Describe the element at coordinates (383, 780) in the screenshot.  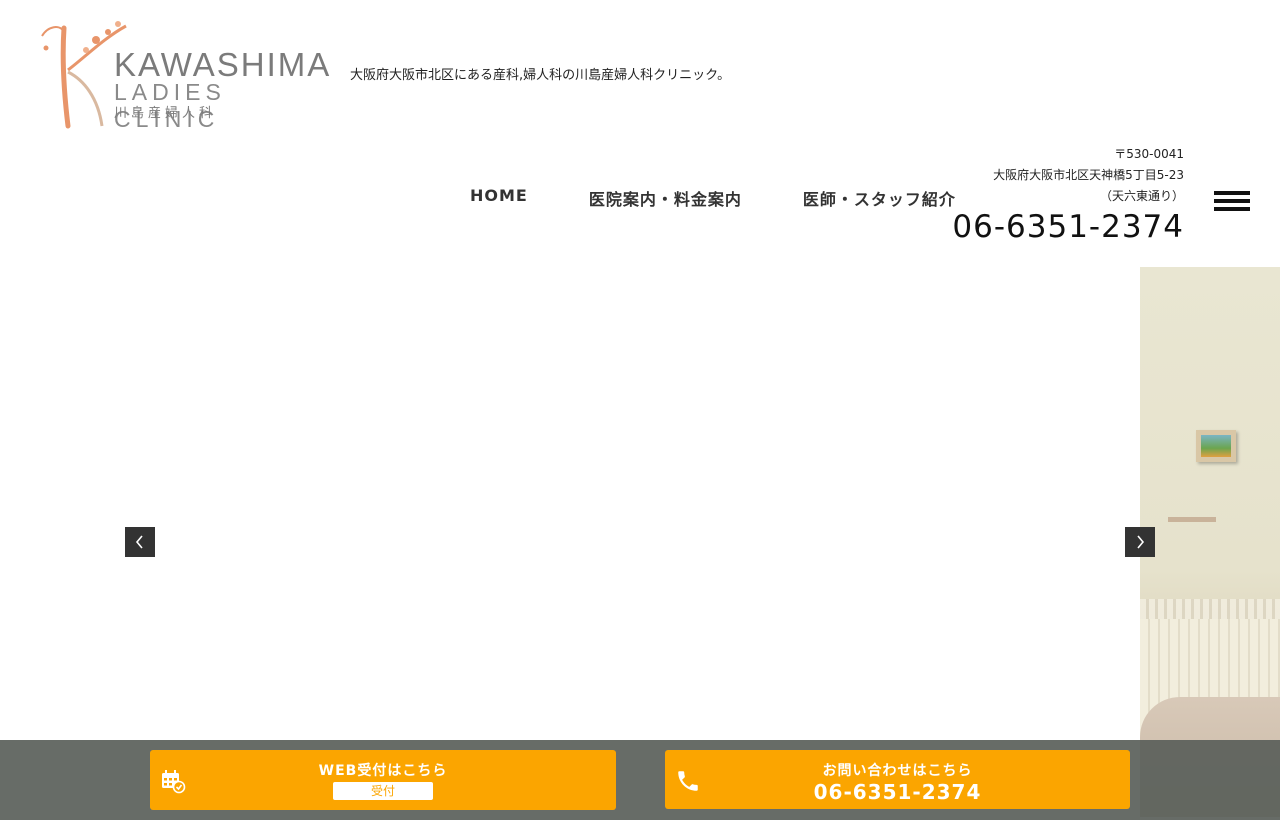
I see `web-reception-button: WEB受付はこちら 受付` at that location.